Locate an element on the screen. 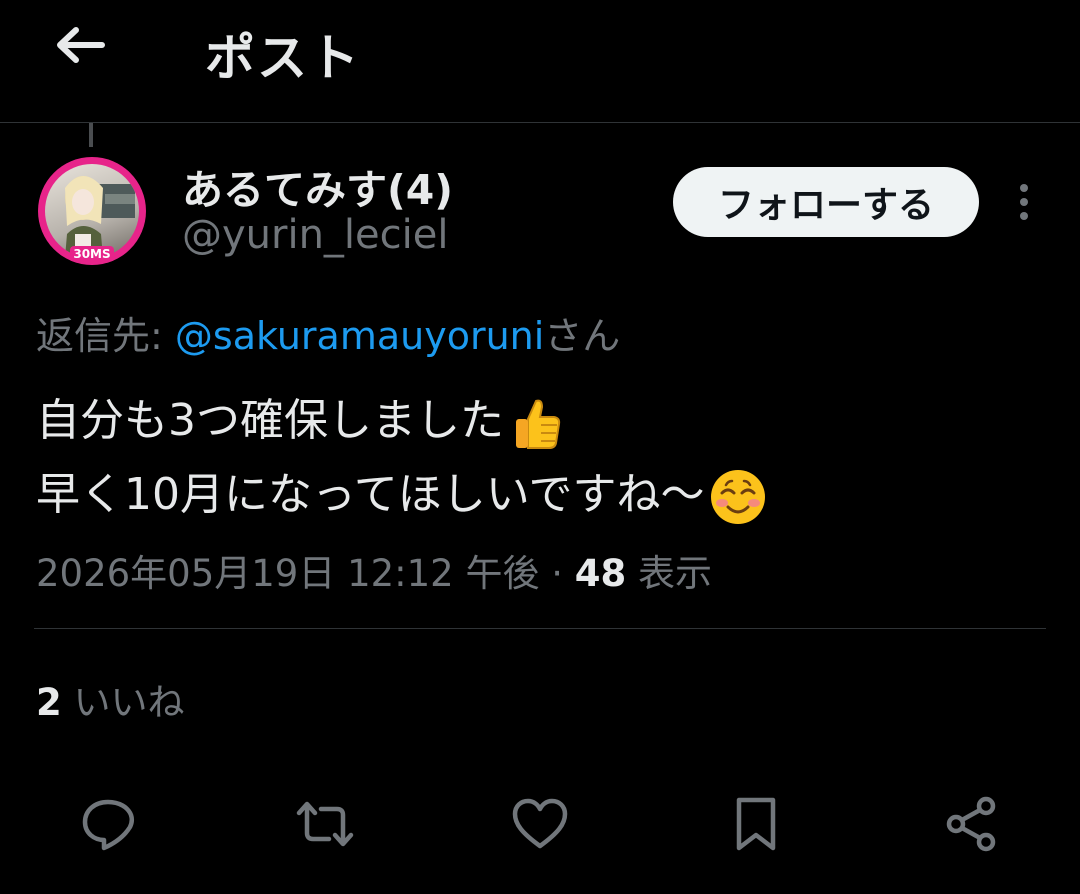  reply-button is located at coordinates (108, 824).